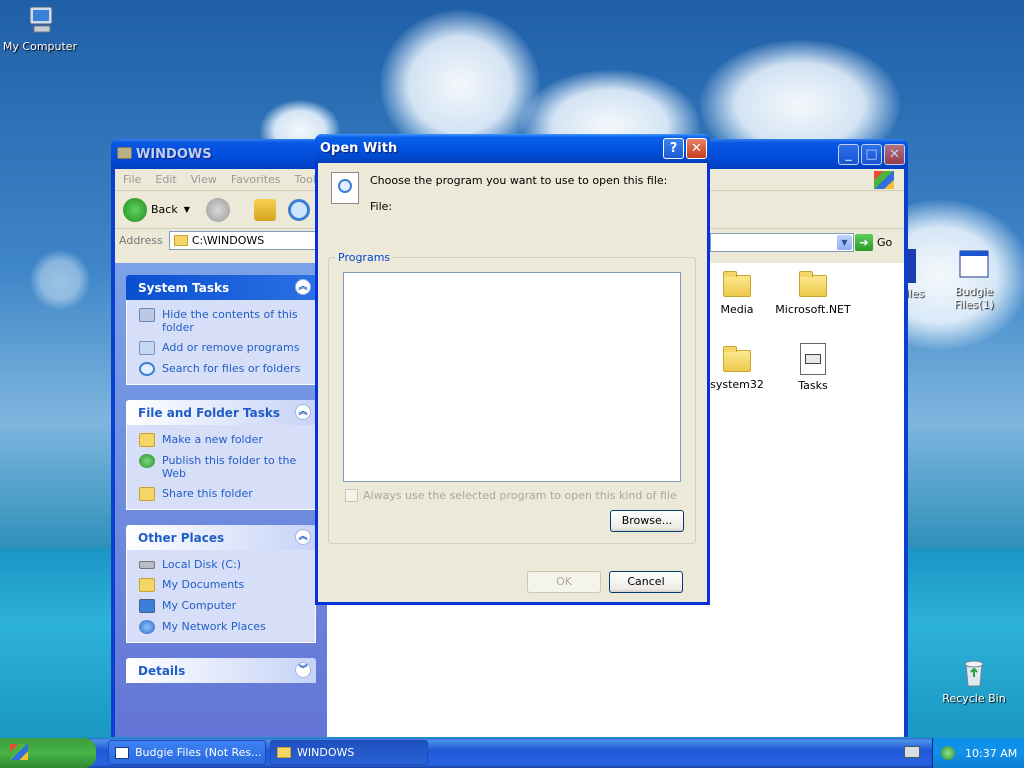 The image size is (1024, 768). I want to click on desktop-icon-budgie-files: Budgie Files(1), so click(974, 280).